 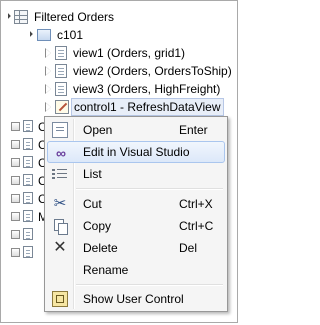 I want to click on grid-icon, so click(x=21, y=17).